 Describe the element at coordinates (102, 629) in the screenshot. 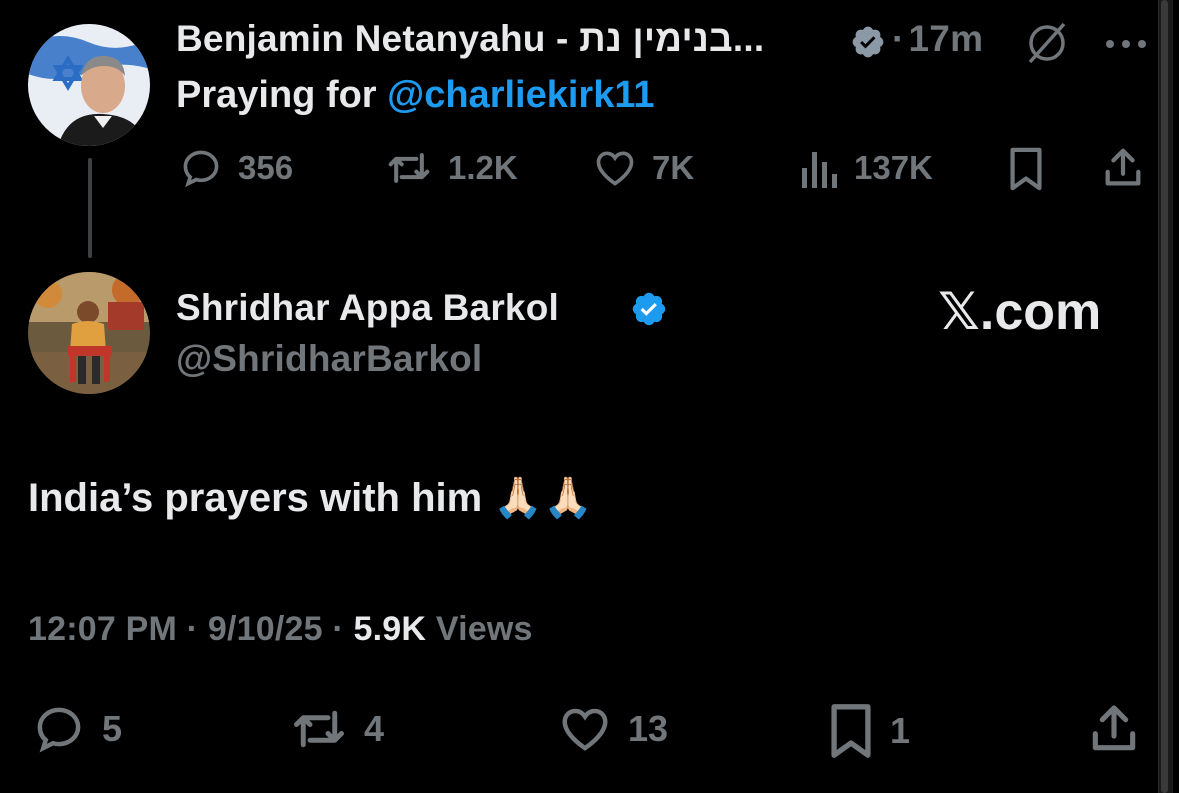

I see `timestamp: 12:07 PM` at that location.